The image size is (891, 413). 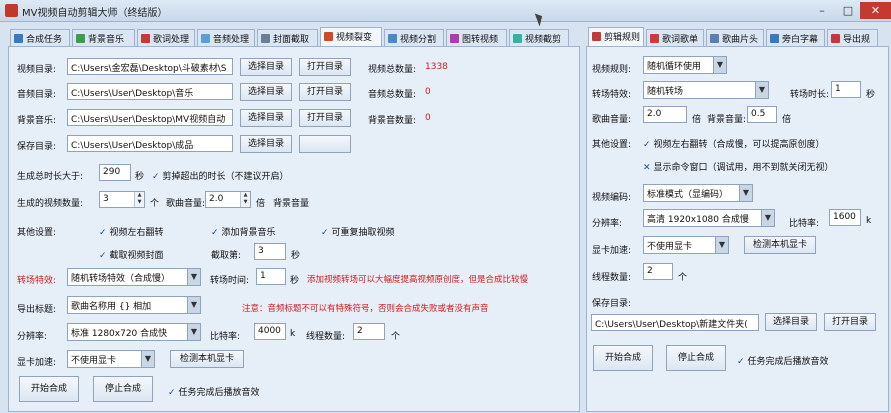 What do you see at coordinates (228, 199) in the screenshot?
I see `song-volume-input: 2.0 ▲ ▼` at bounding box center [228, 199].